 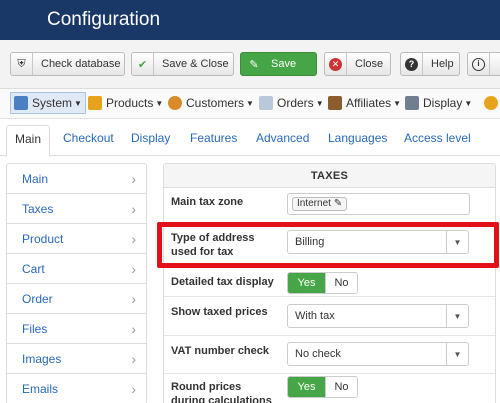 What do you see at coordinates (76, 299) in the screenshot?
I see `sidebar-item-order: Order ›` at bounding box center [76, 299].